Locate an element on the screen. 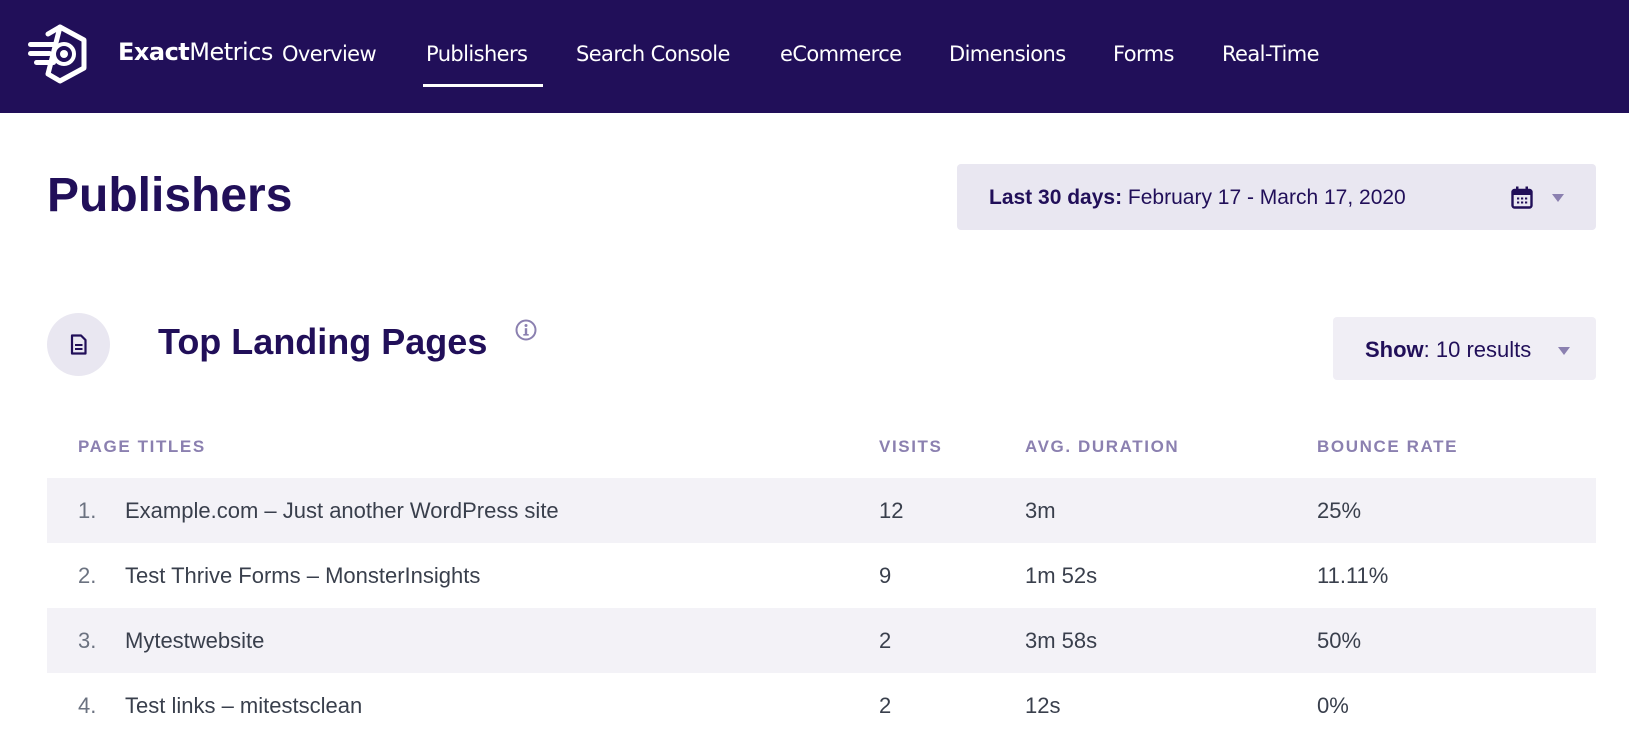 The width and height of the screenshot is (1629, 736). document-icon is located at coordinates (78, 344).